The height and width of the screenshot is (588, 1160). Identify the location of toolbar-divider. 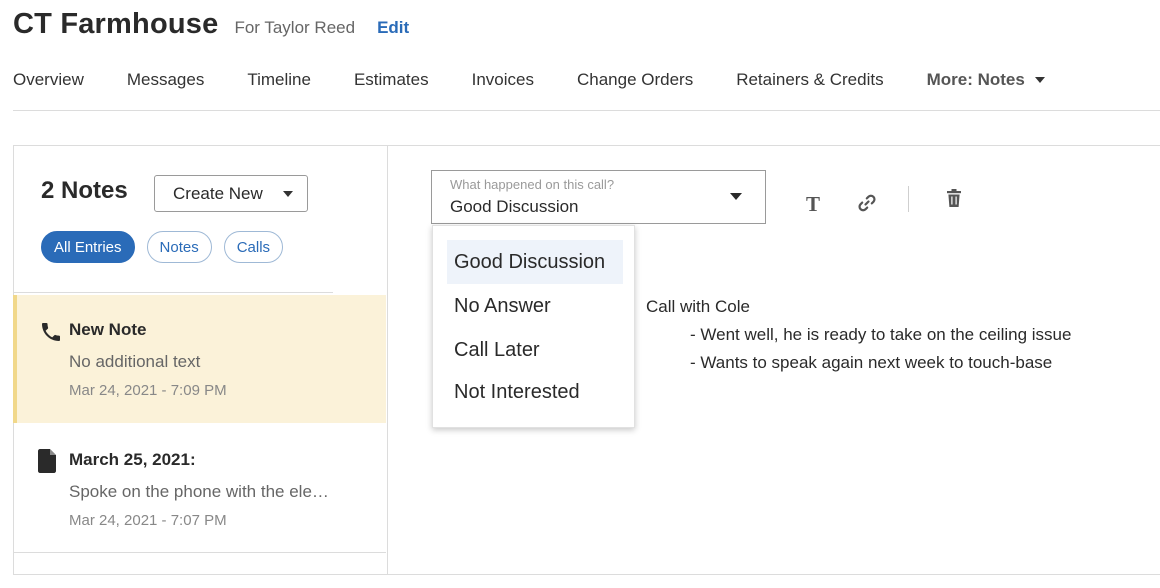
(908, 199).